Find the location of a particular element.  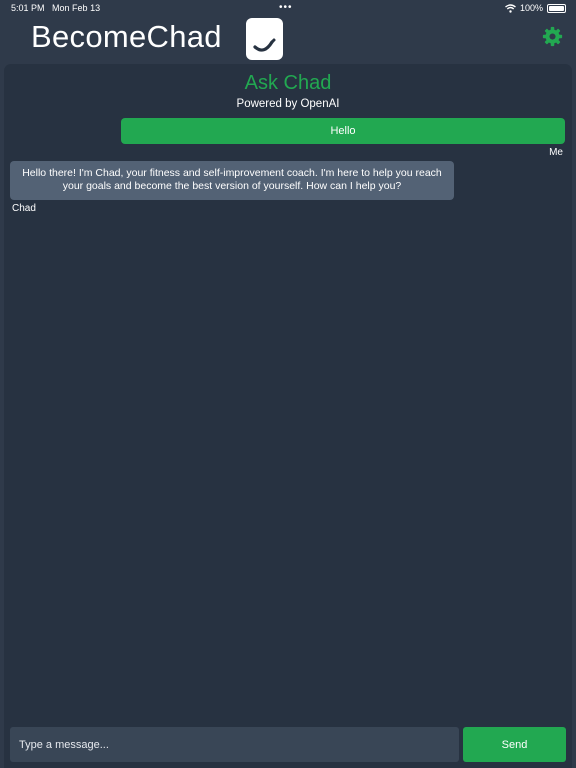

chat-title: Ask Chad is located at coordinates (288, 83).